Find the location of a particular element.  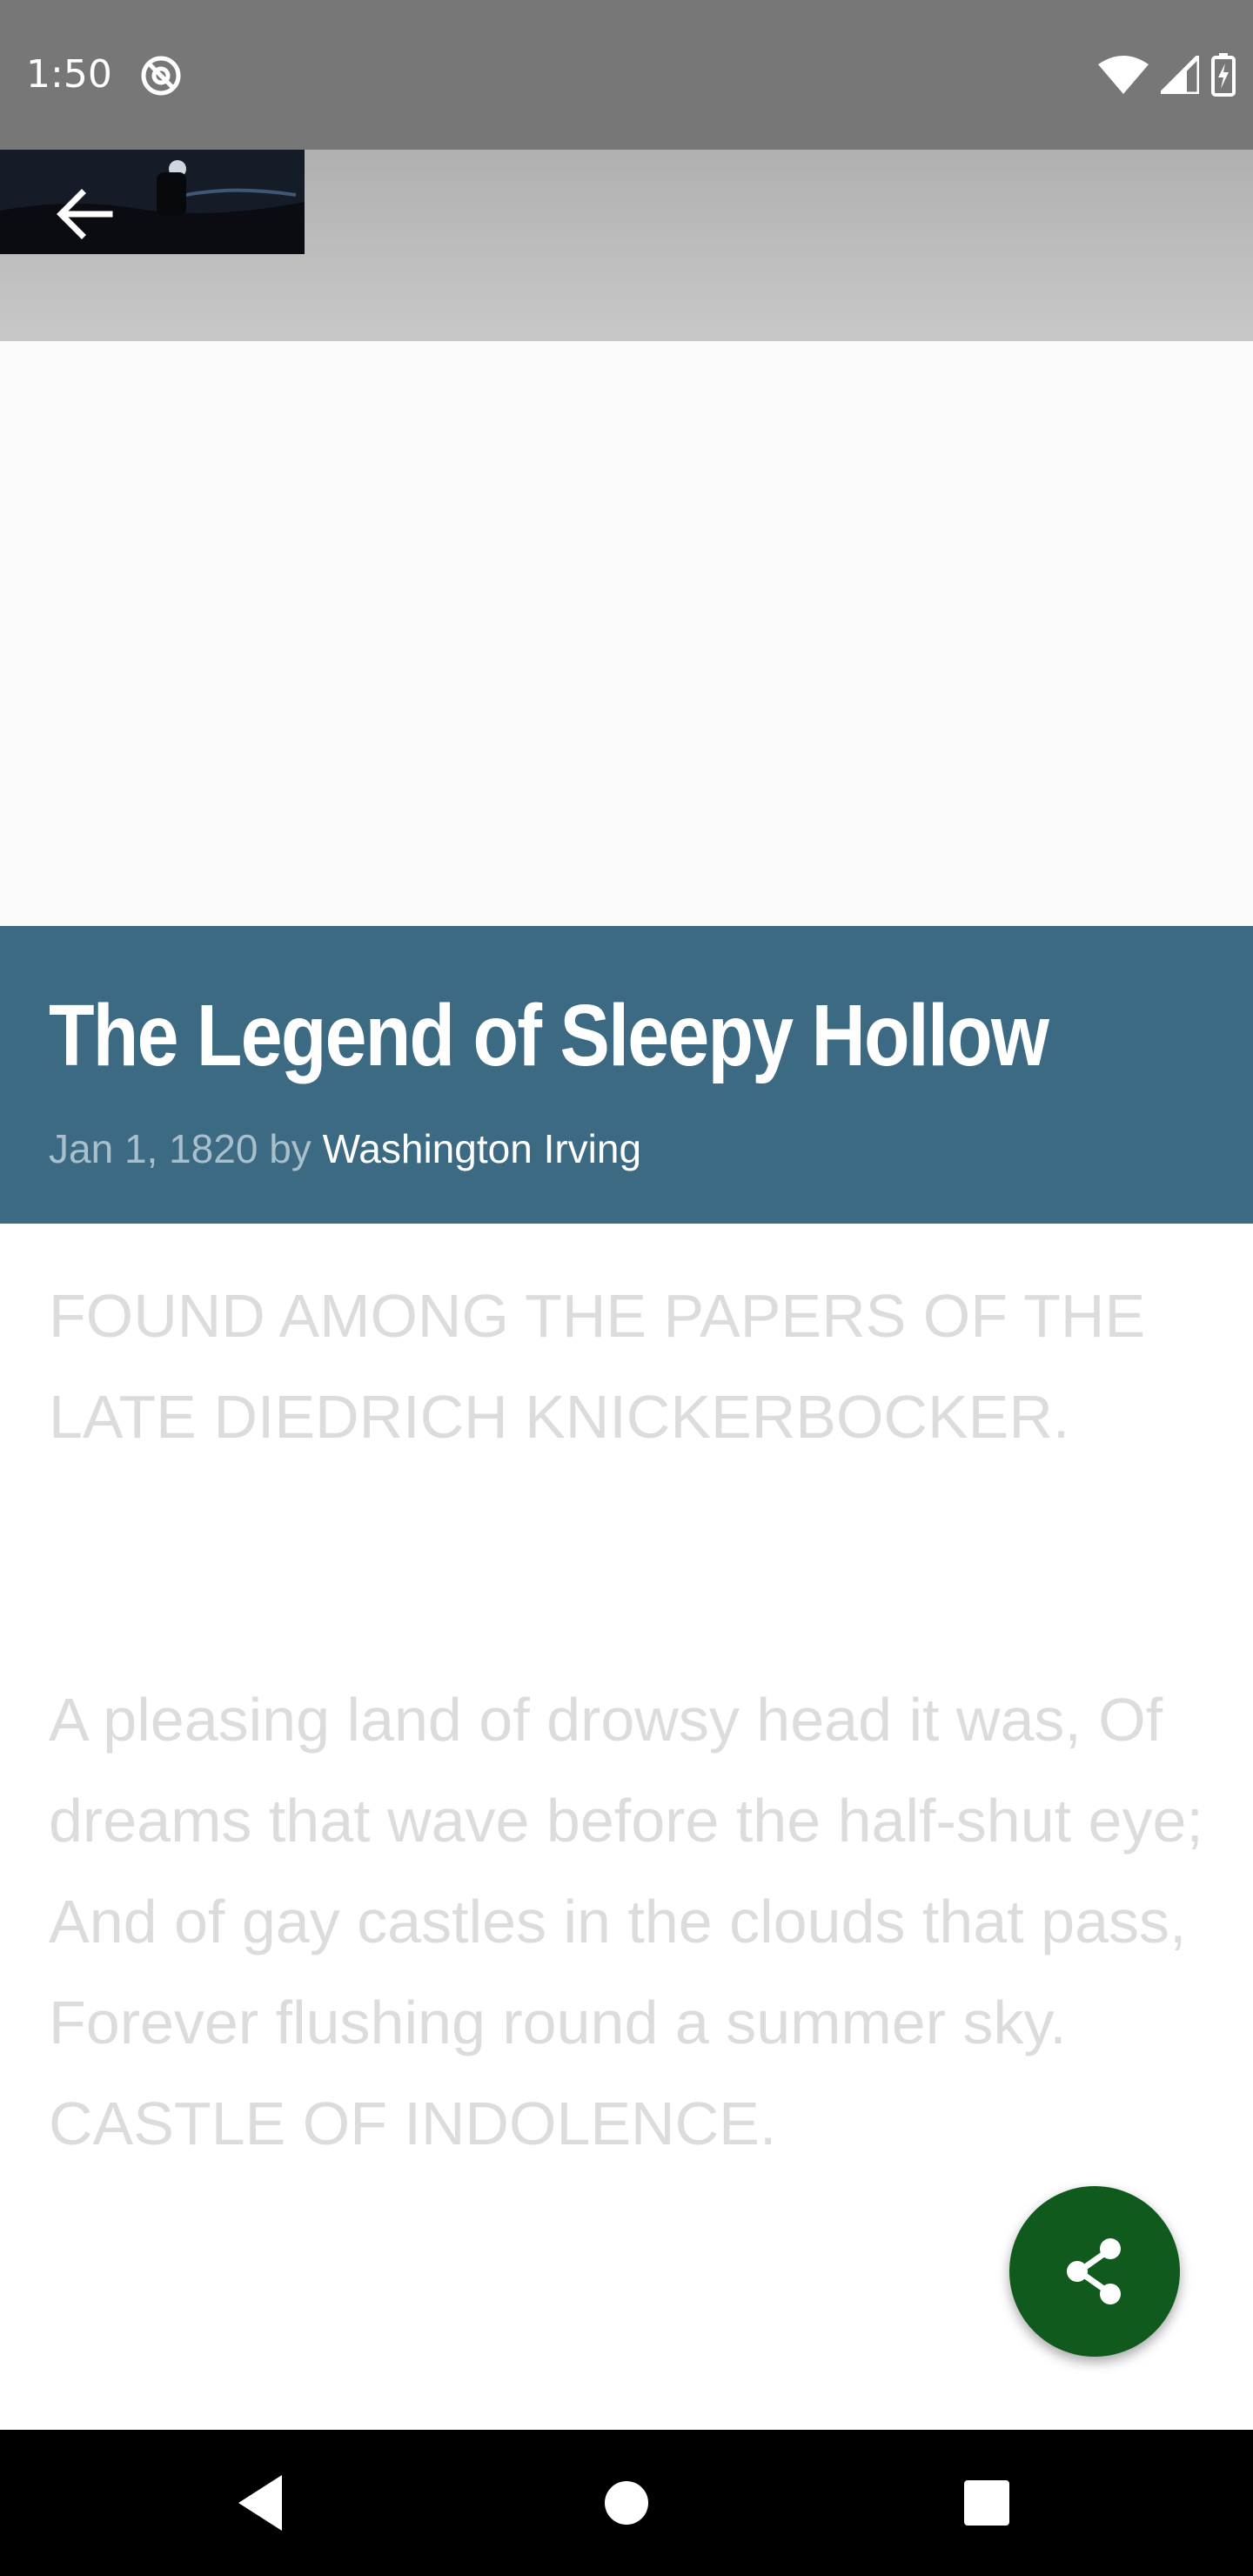

signal-icon is located at coordinates (1180, 75).